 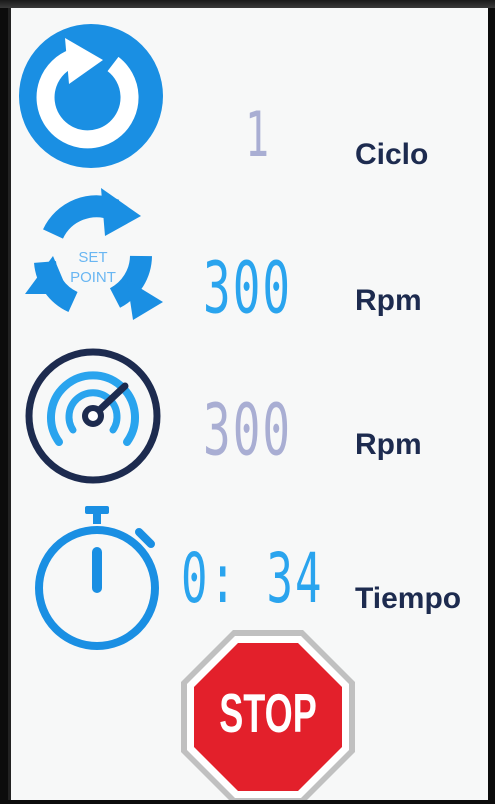 I want to click on speedometer-icon, so click(x=93, y=418).